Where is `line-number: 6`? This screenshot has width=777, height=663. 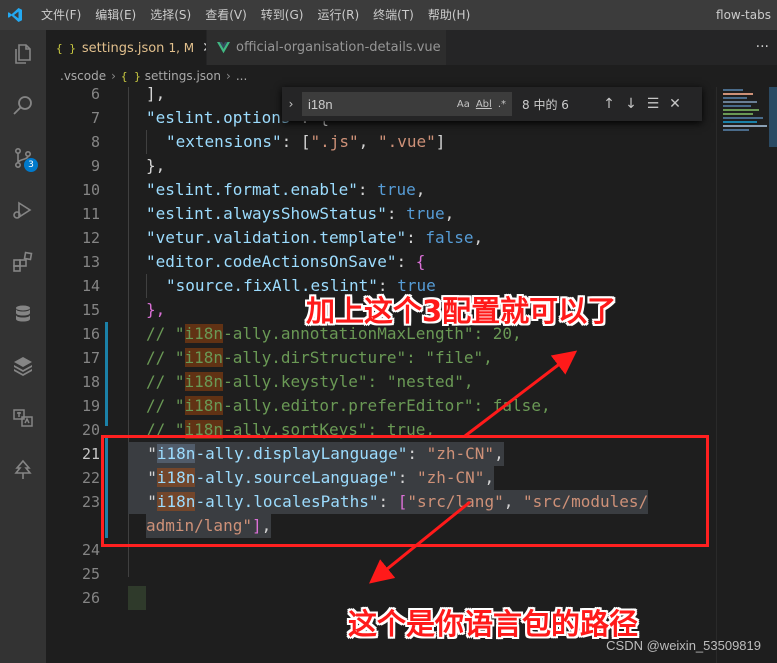 line-number: 6 is located at coordinates (95, 95).